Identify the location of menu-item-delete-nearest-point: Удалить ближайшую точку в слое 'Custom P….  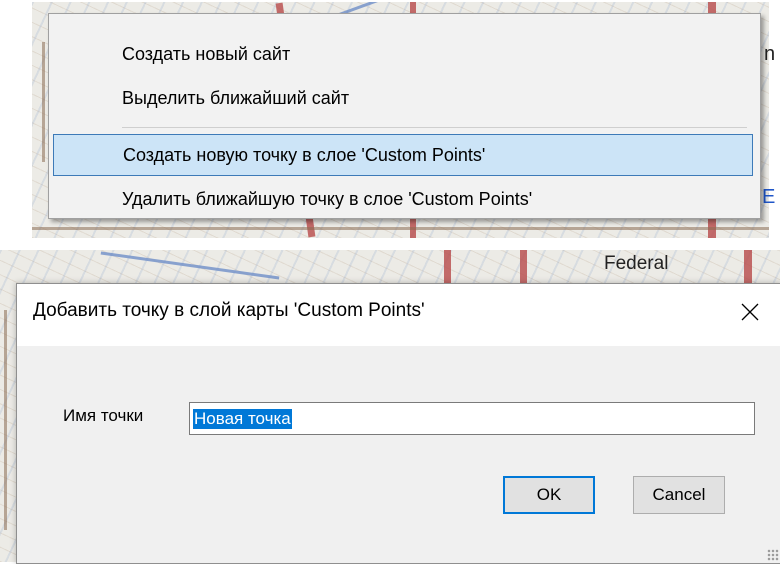
(403, 199).